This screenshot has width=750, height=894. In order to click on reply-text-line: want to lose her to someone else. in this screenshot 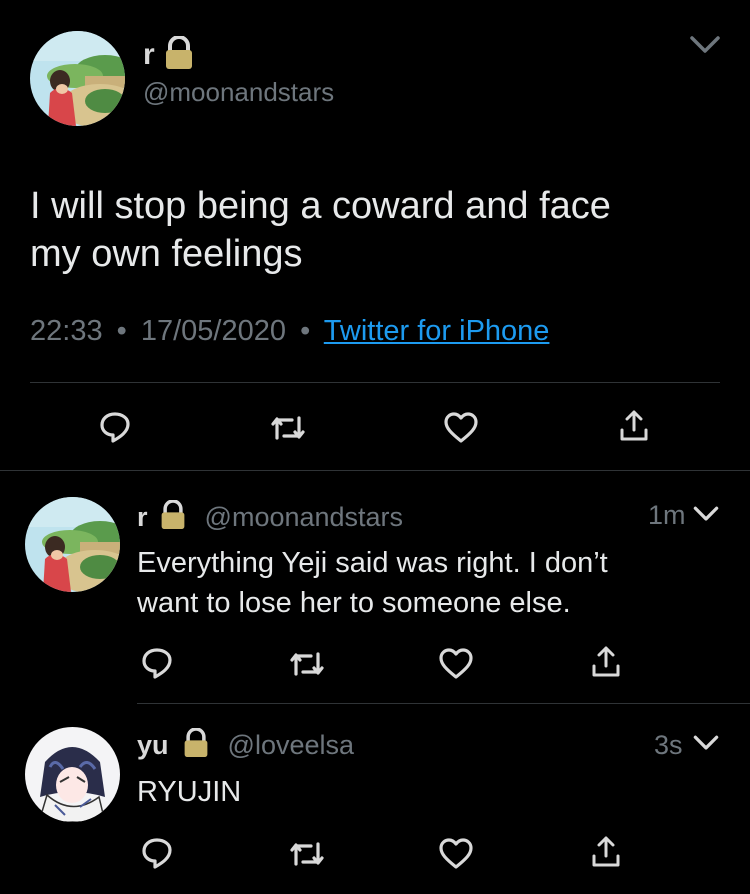, I will do `click(354, 603)`.